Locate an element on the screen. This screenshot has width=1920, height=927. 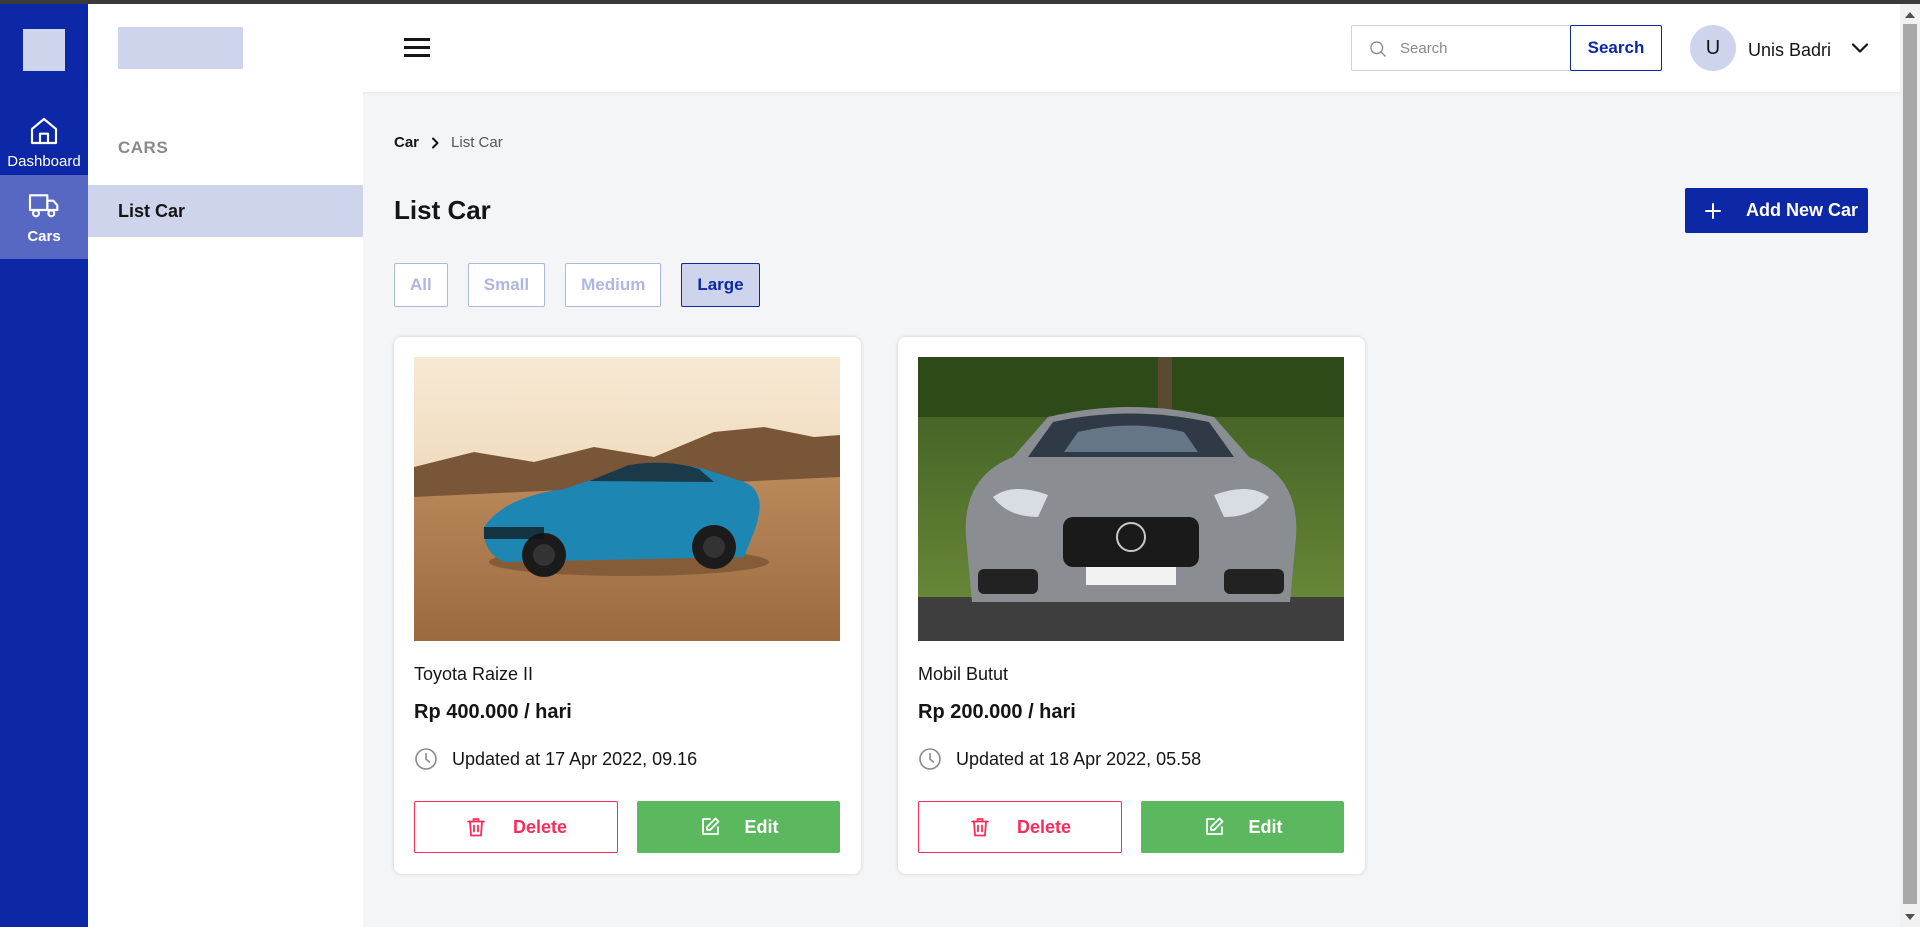
page-title: List Car is located at coordinates (442, 210).